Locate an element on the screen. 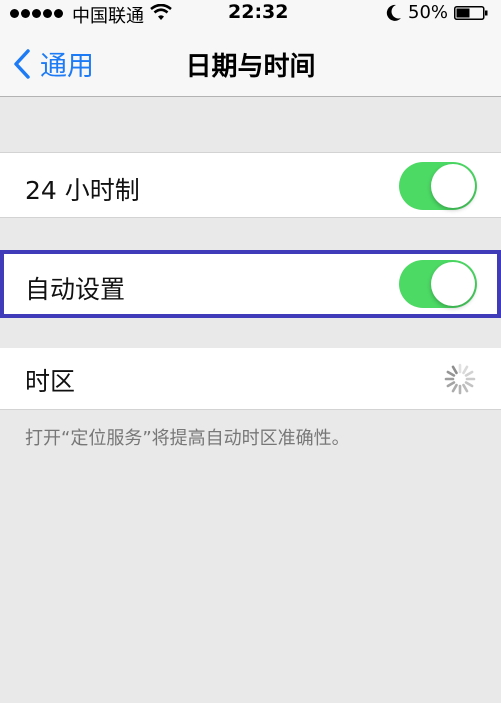 The height and width of the screenshot is (703, 501). moon-icon is located at coordinates (393, 12).